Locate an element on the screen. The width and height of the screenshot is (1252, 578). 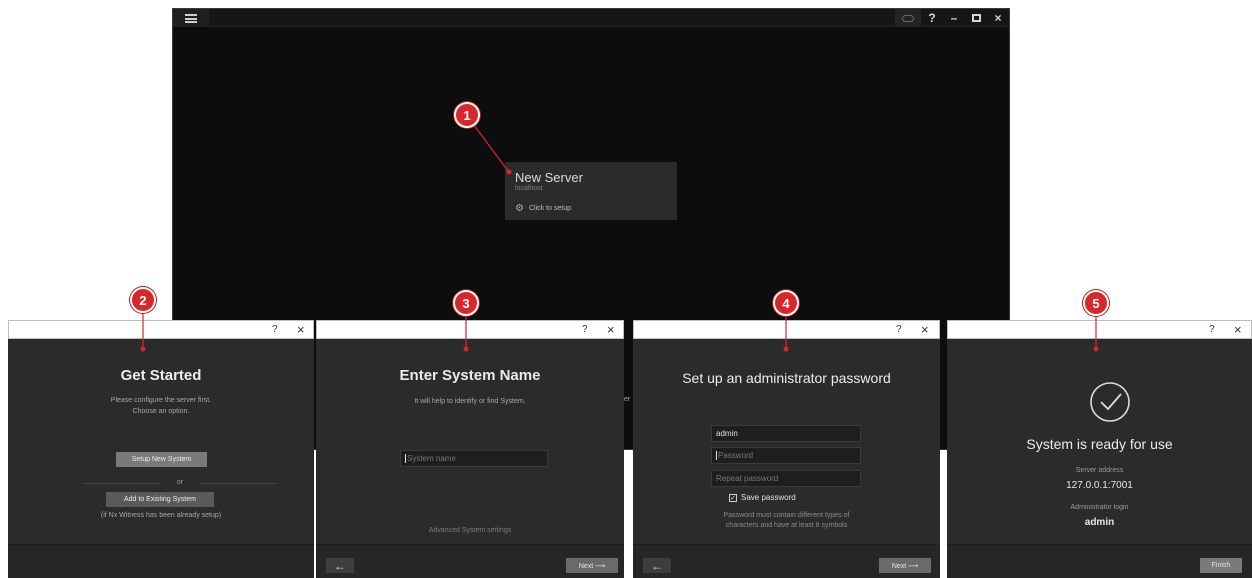
obscured-background-text: er is located at coordinates (627, 399).